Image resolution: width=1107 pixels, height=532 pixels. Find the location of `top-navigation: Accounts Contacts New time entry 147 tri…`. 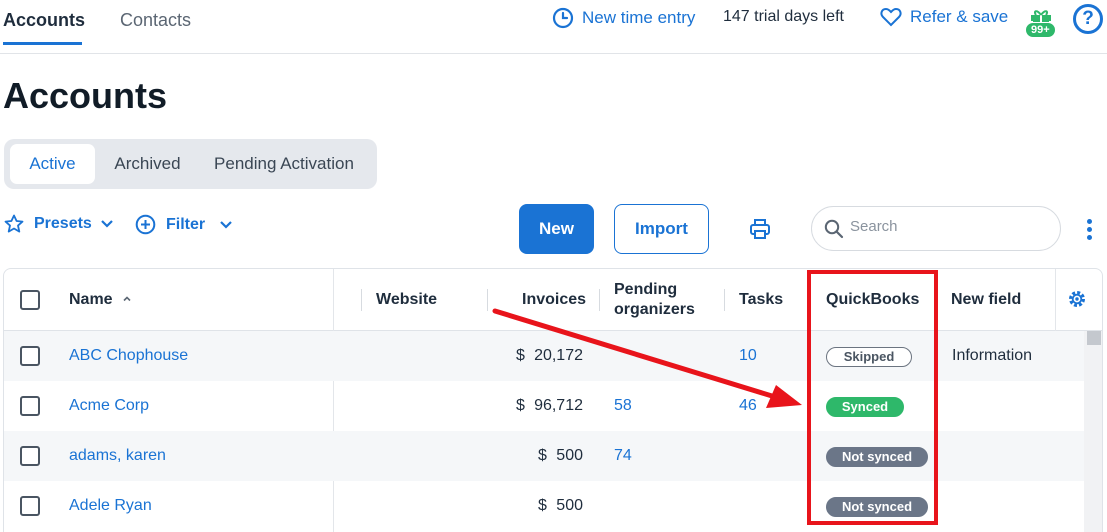

top-navigation: Accounts Contacts New time entry 147 tri… is located at coordinates (553, 27).